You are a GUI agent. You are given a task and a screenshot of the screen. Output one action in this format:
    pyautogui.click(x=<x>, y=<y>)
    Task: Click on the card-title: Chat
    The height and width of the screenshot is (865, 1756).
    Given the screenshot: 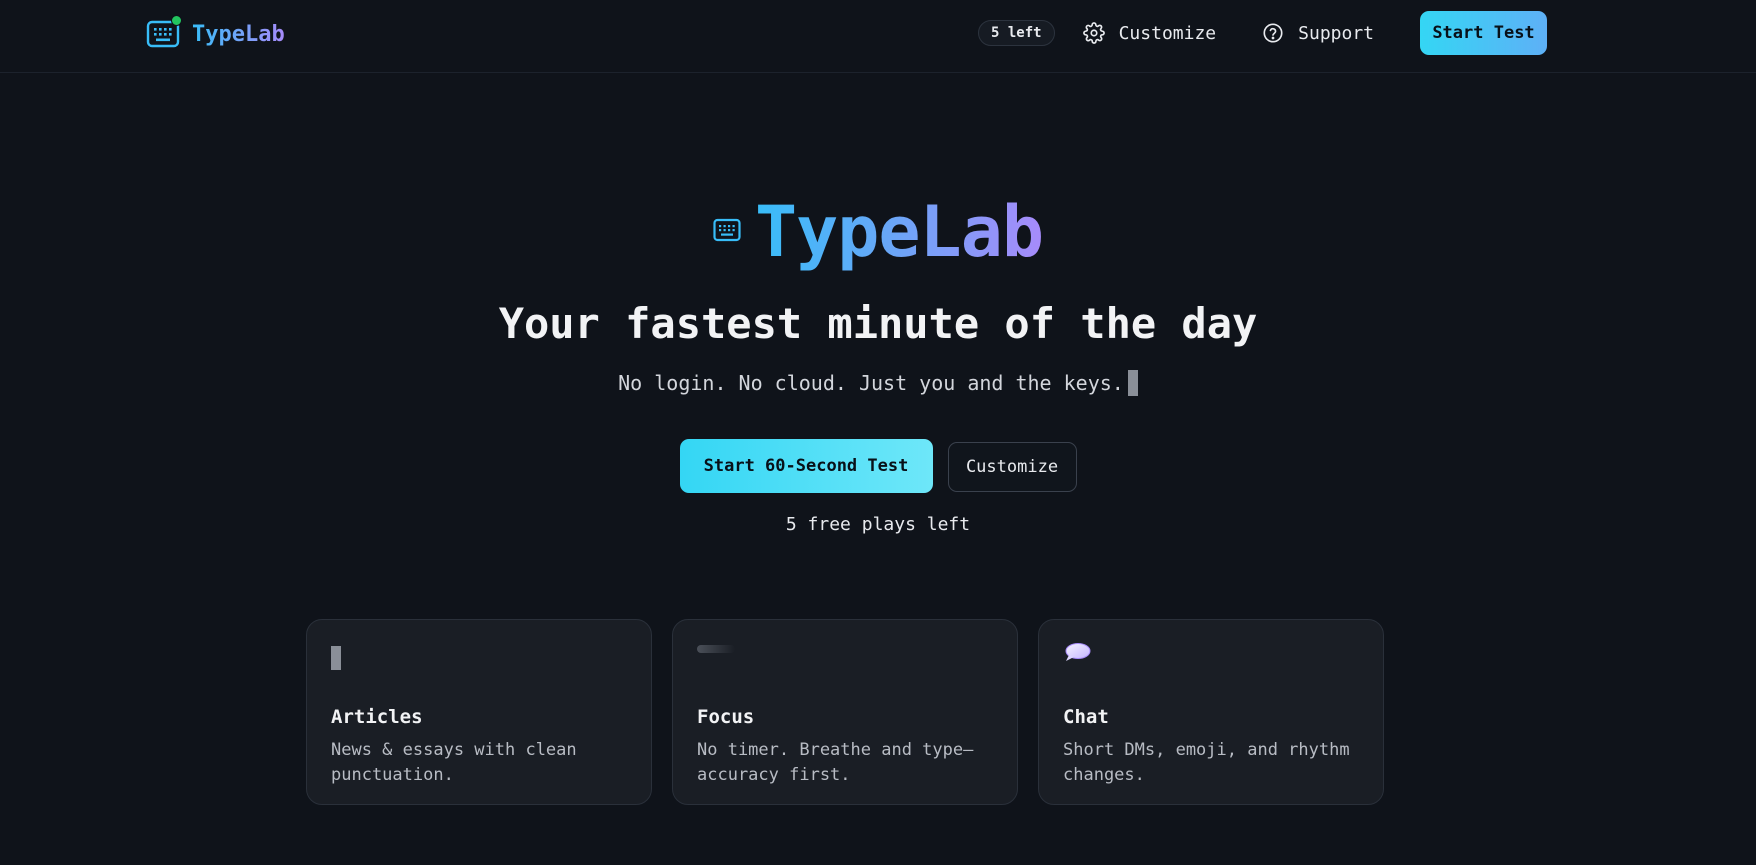 What is the action you would take?
    pyautogui.click(x=1086, y=717)
    